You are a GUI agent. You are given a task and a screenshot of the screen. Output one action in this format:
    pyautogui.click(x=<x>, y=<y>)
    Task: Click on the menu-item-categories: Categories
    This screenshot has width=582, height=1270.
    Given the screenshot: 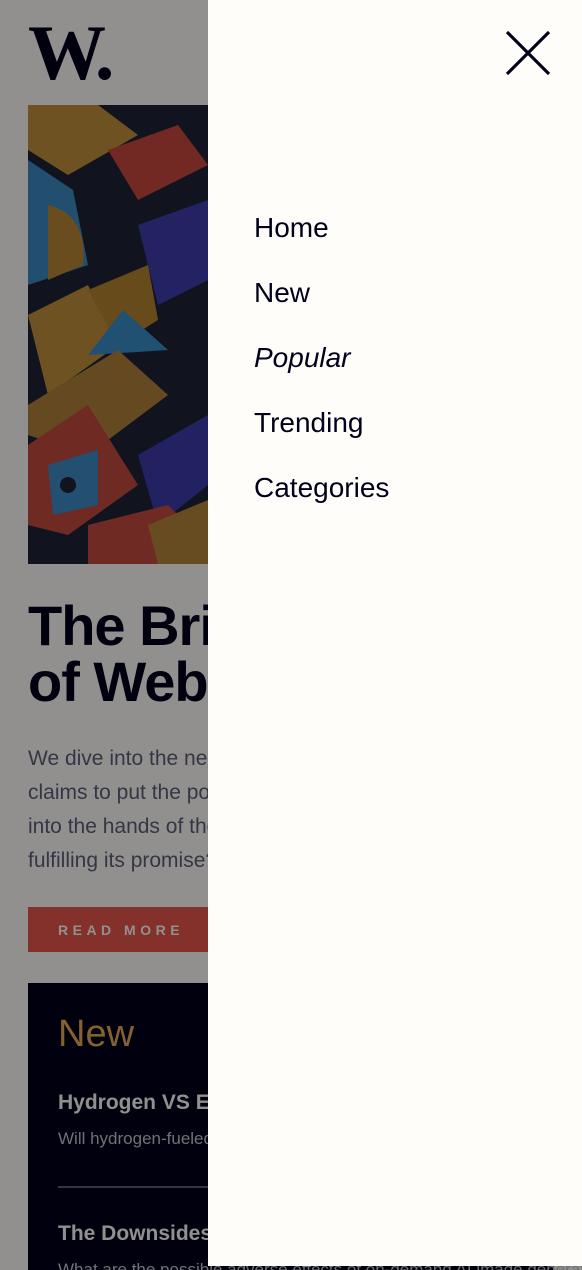 What is the action you would take?
    pyautogui.click(x=321, y=488)
    